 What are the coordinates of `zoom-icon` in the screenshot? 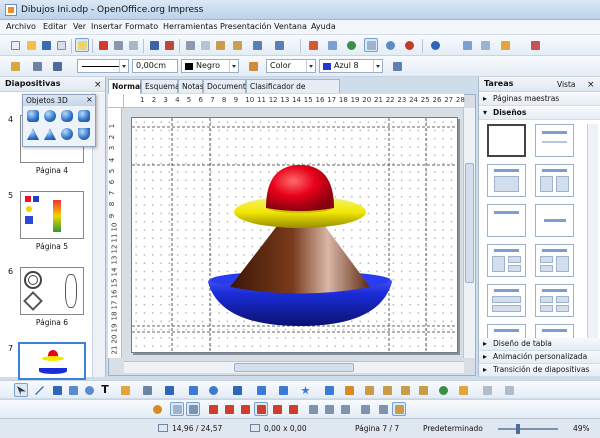 It's located at (390, 45).